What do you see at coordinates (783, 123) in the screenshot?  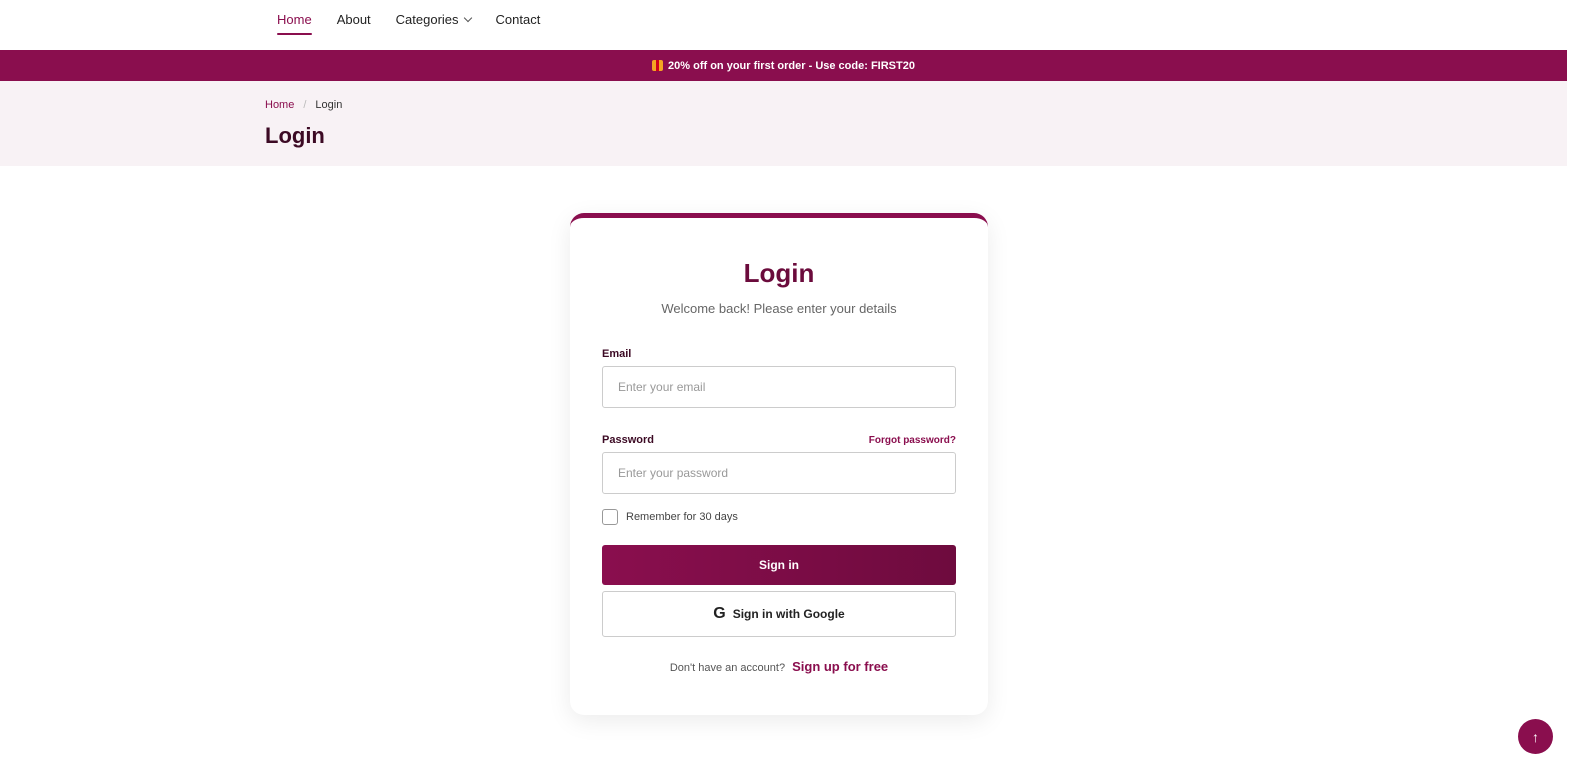 I see `page-header: Home / Login Login` at bounding box center [783, 123].